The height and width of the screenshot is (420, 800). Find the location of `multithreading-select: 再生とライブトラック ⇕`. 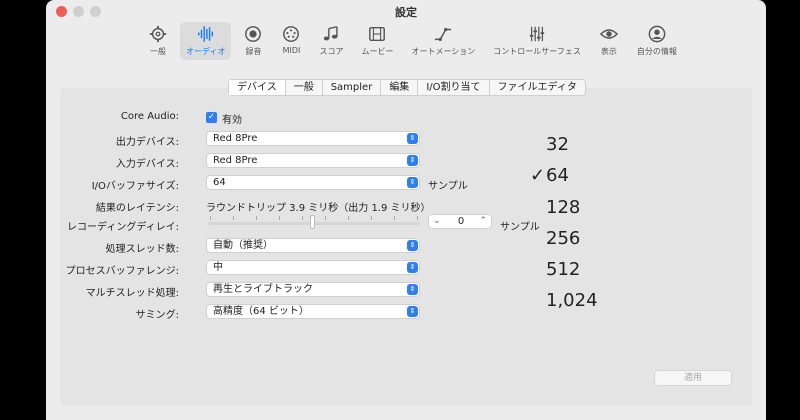

multithreading-select: 再生とライブトラック ⇕ is located at coordinates (313, 289).